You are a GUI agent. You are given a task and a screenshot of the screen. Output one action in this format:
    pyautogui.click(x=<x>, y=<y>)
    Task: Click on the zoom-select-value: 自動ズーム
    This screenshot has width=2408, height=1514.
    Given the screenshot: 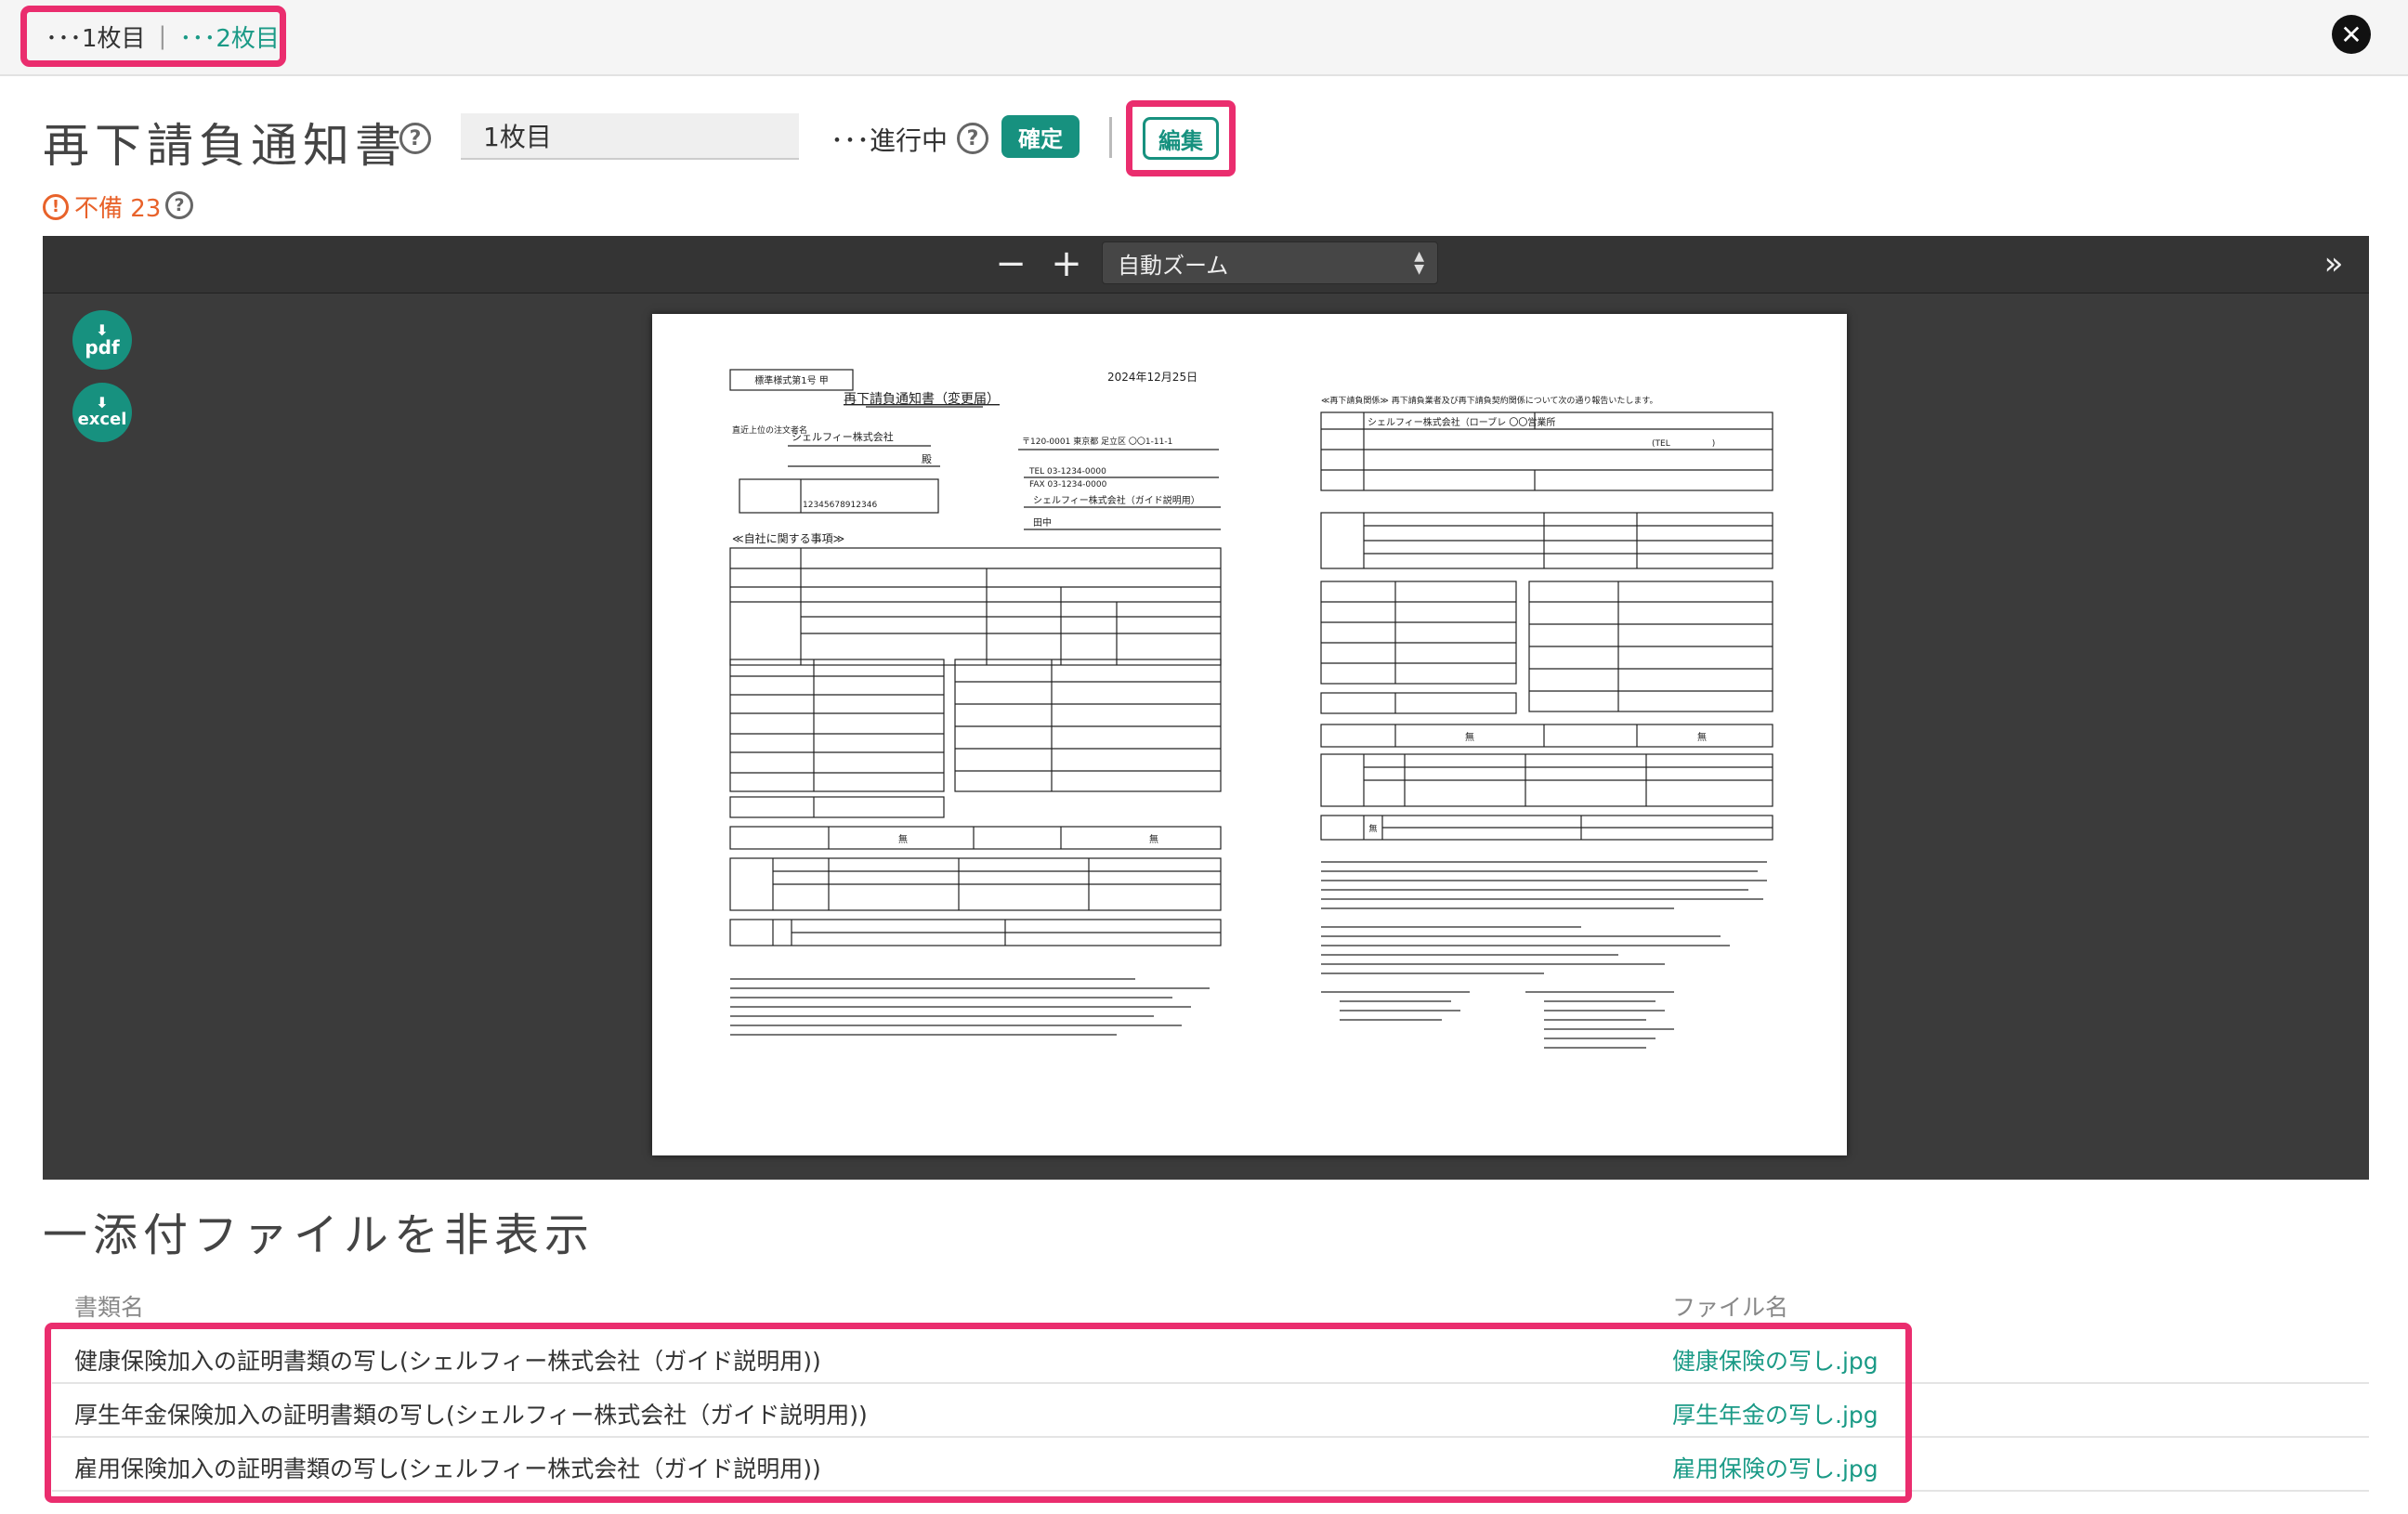 What is the action you would take?
    pyautogui.click(x=1173, y=265)
    